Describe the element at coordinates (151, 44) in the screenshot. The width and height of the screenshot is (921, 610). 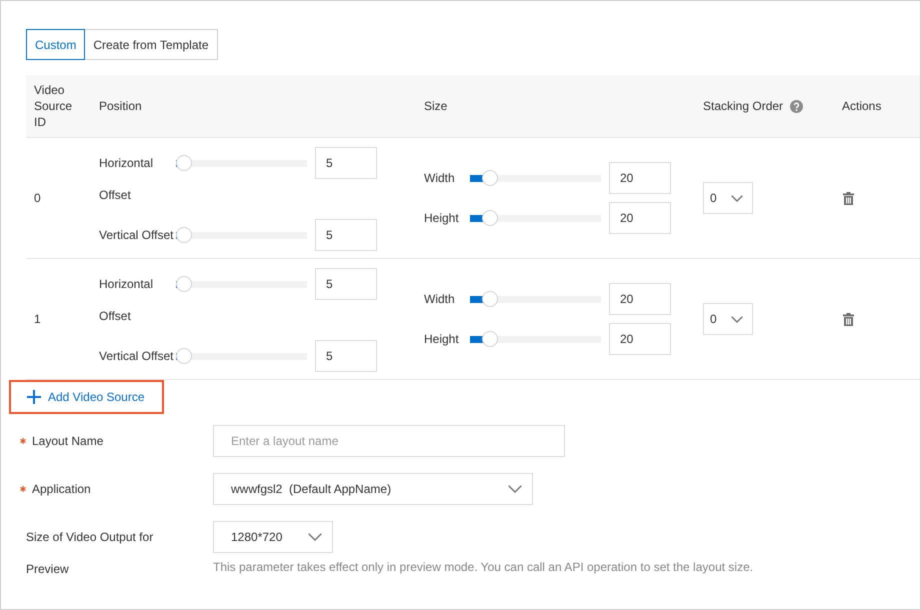
I see `tab: Create from Template` at that location.